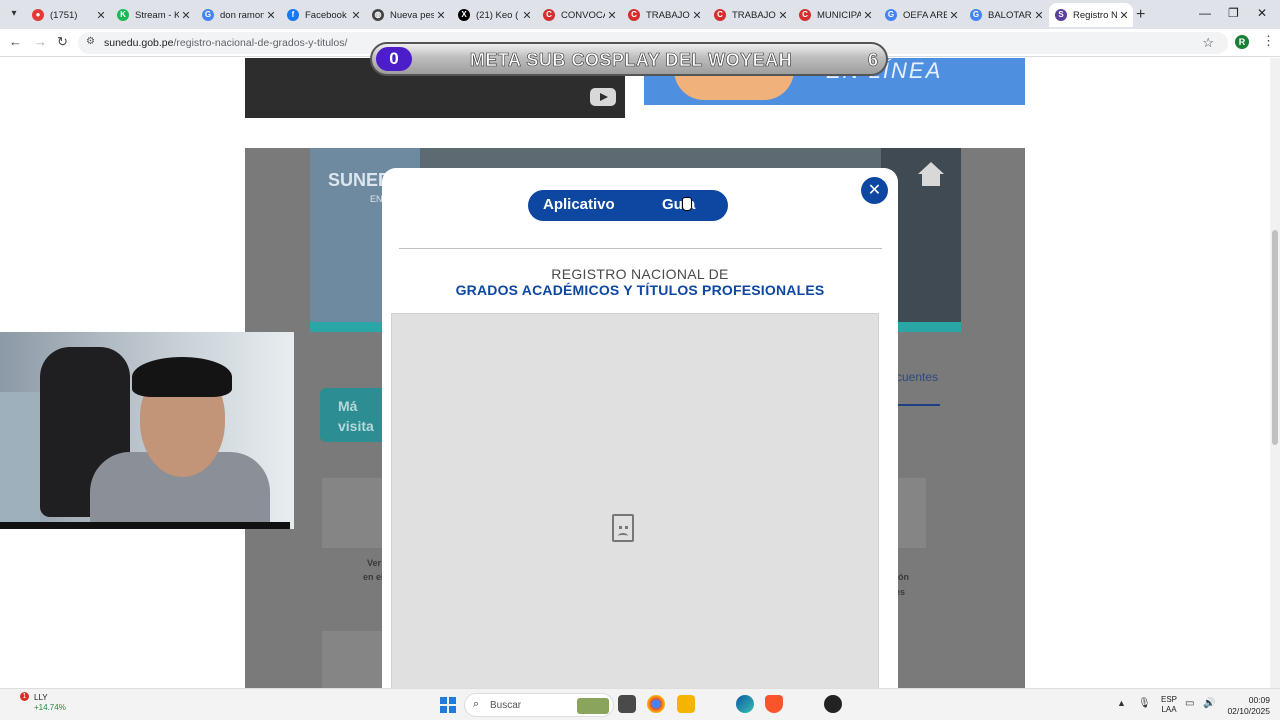 Image resolution: width=1280 pixels, height=720 pixels. Describe the element at coordinates (356, 416) in the screenshot. I see `mas-visitados-text: Má visita` at that location.